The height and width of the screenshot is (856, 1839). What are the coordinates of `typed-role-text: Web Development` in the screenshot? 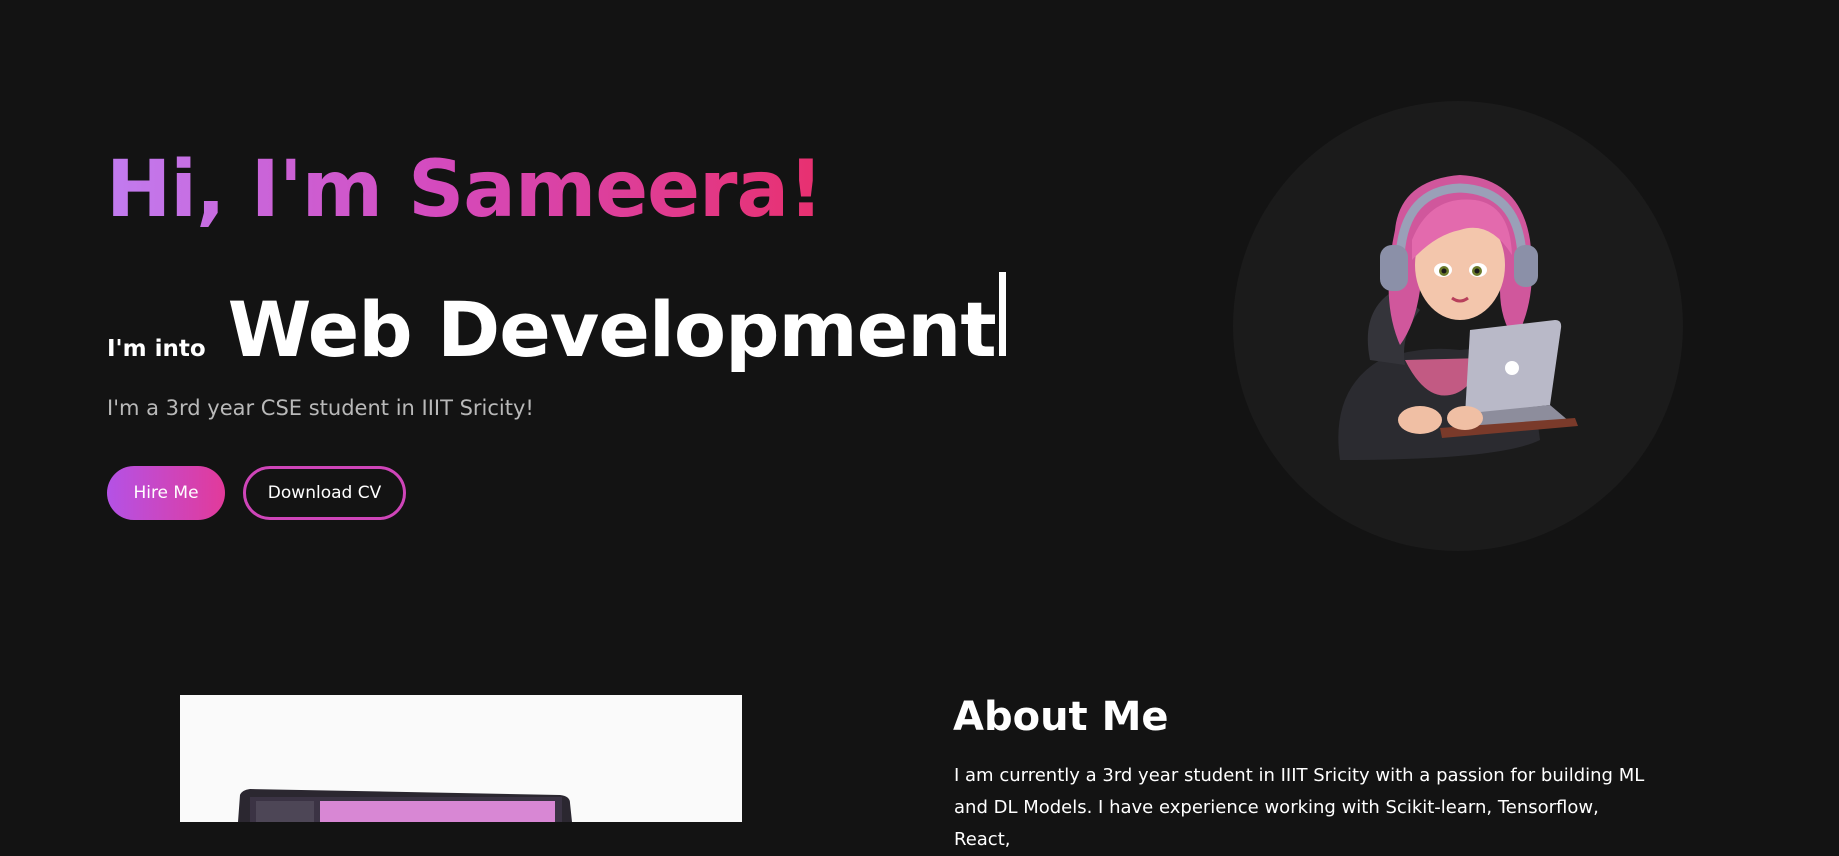 It's located at (612, 329).